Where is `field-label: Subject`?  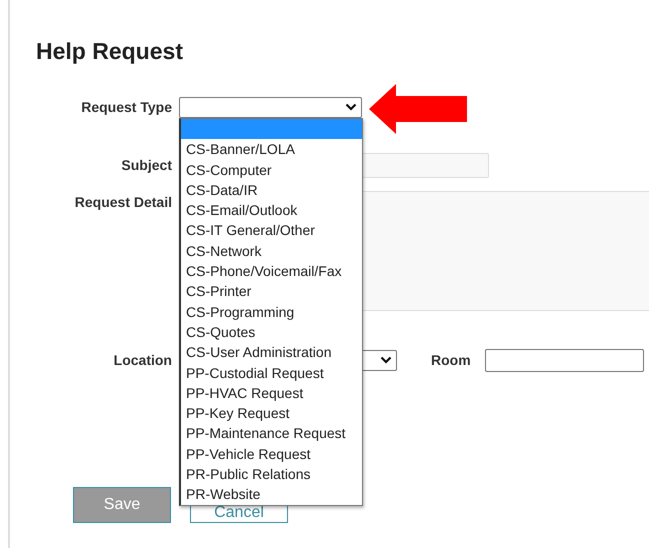 field-label: Subject is located at coordinates (146, 165).